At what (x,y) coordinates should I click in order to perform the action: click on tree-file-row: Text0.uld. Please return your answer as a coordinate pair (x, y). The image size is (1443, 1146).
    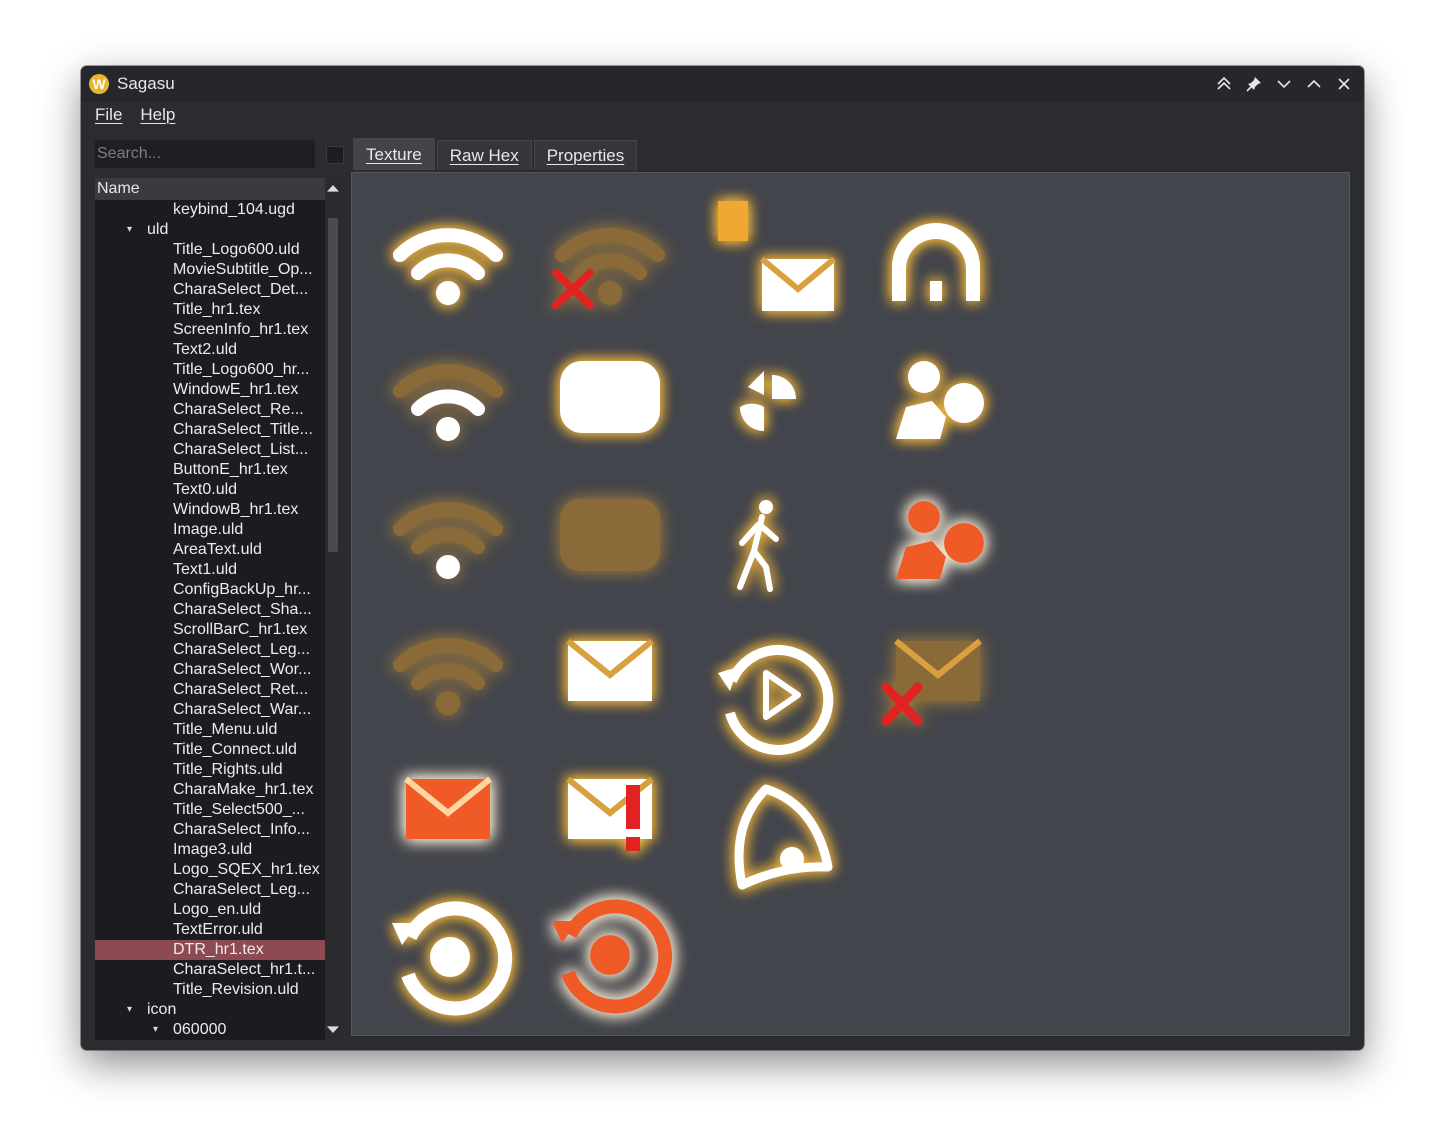
    Looking at the image, I should click on (210, 490).